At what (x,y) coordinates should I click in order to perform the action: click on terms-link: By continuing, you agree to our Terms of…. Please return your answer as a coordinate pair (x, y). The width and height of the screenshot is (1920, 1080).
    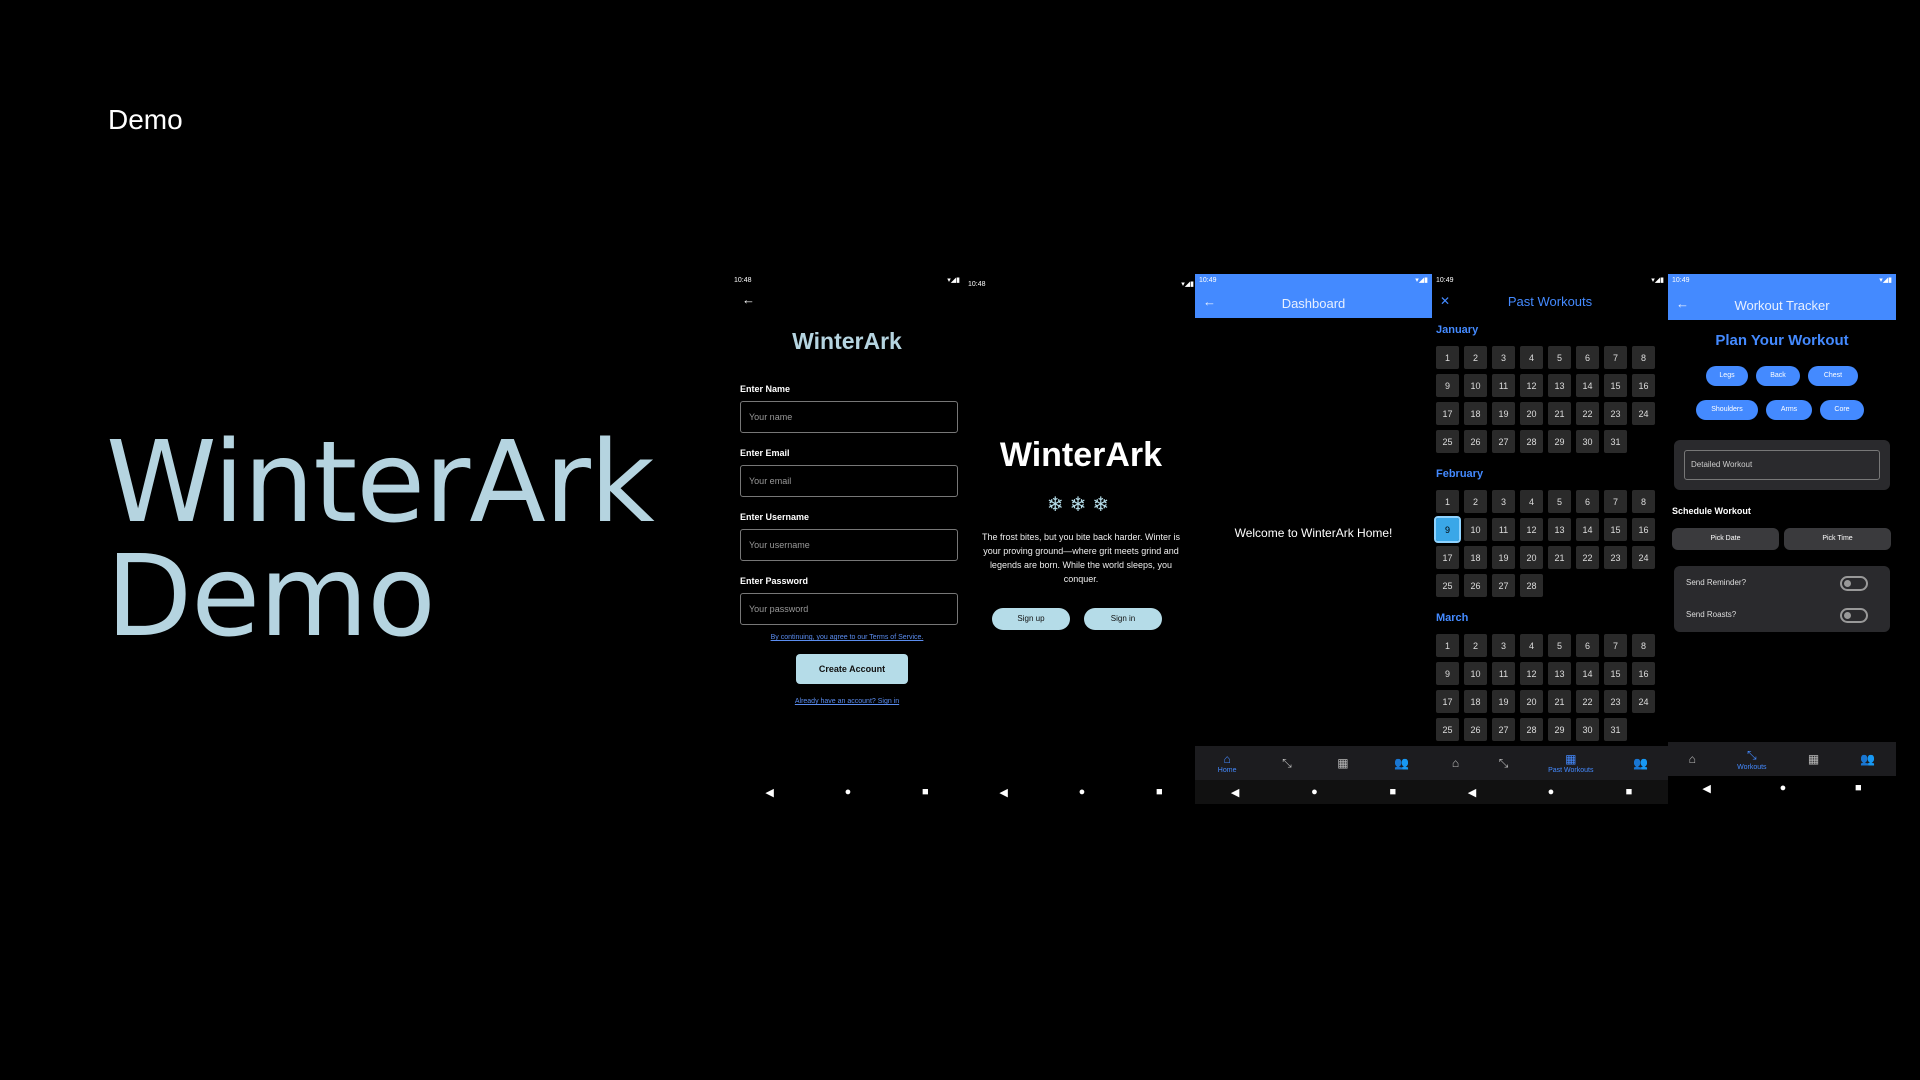
    Looking at the image, I should click on (847, 637).